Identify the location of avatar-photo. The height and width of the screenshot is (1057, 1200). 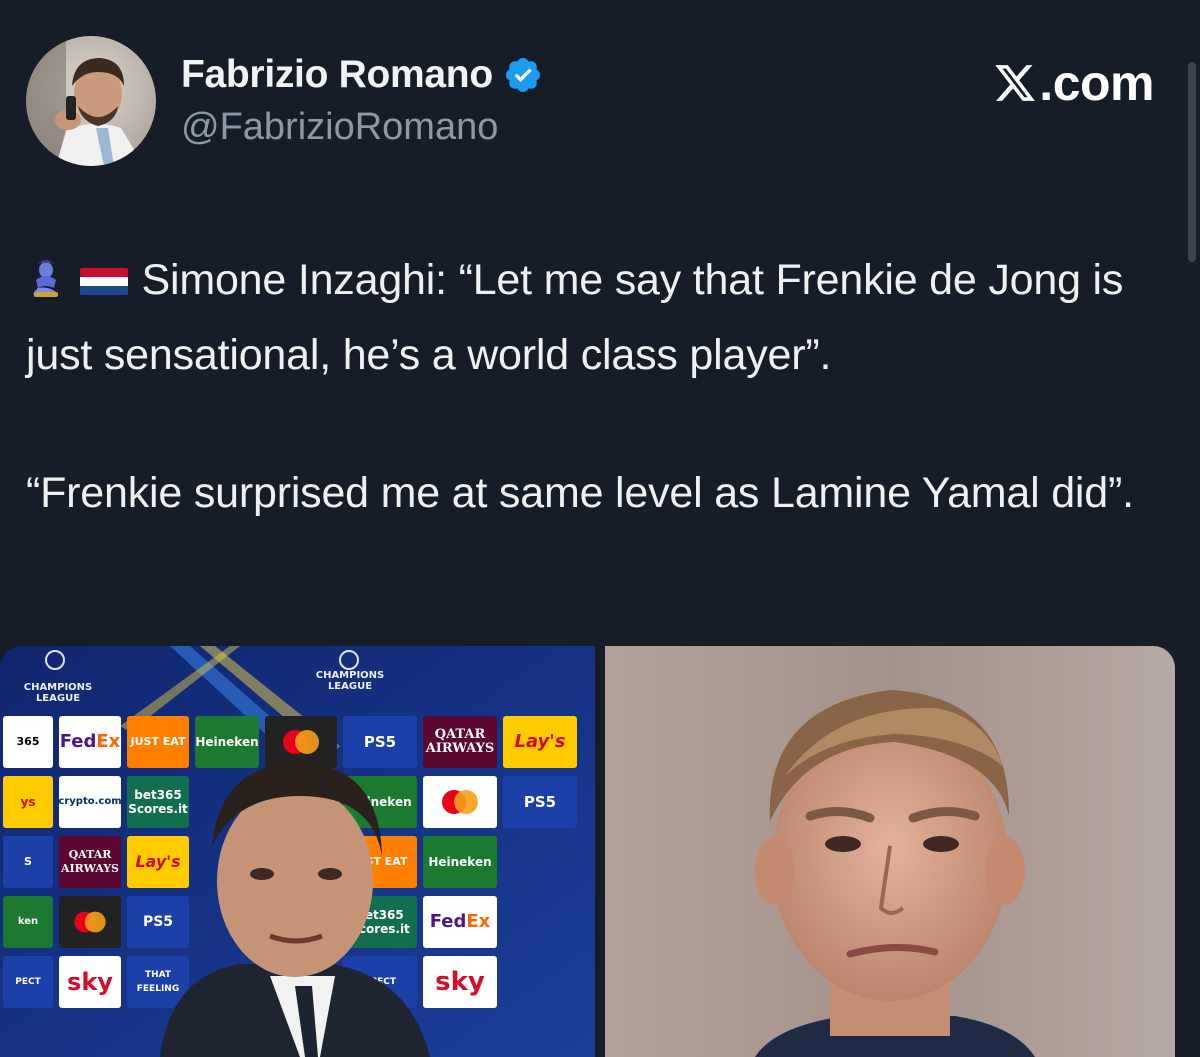
(91, 101).